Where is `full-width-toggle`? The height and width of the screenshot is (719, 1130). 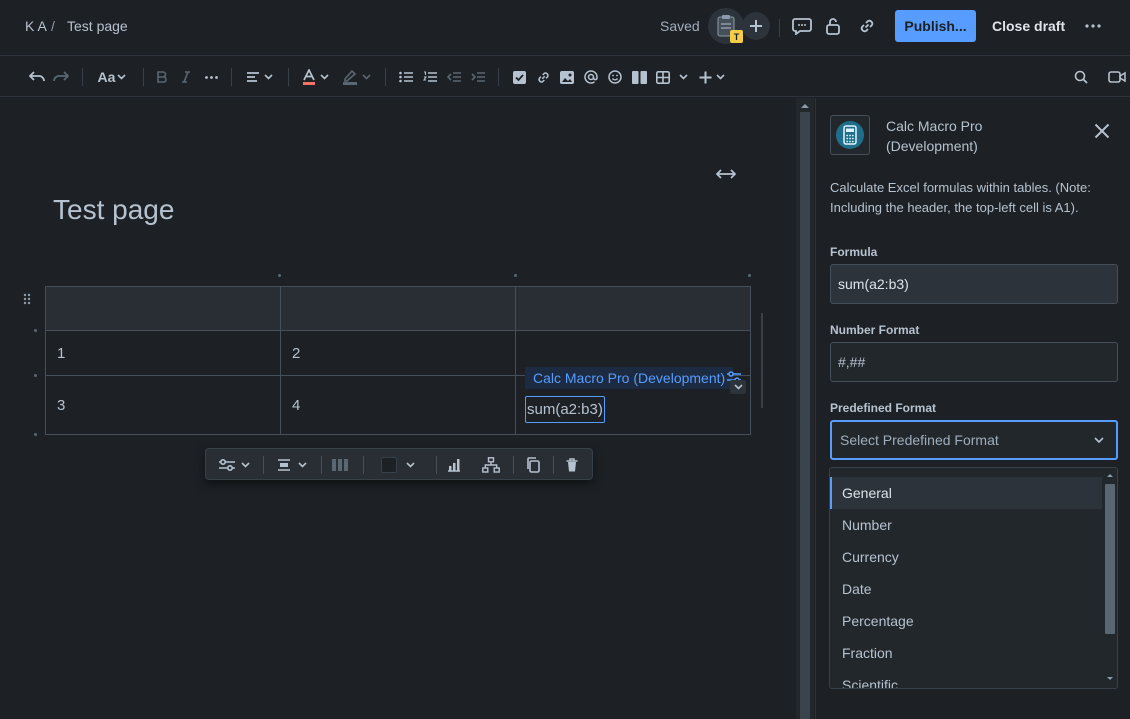
full-width-toggle is located at coordinates (726, 174).